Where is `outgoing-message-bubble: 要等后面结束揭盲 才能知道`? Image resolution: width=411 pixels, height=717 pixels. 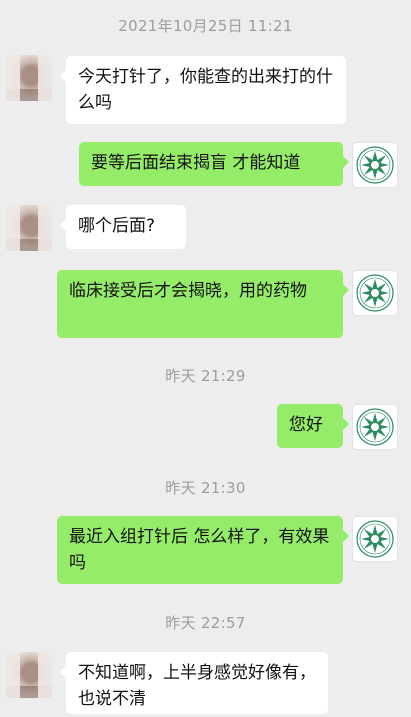
outgoing-message-bubble: 要等后面结束揭盲 才能知道 is located at coordinates (214, 164).